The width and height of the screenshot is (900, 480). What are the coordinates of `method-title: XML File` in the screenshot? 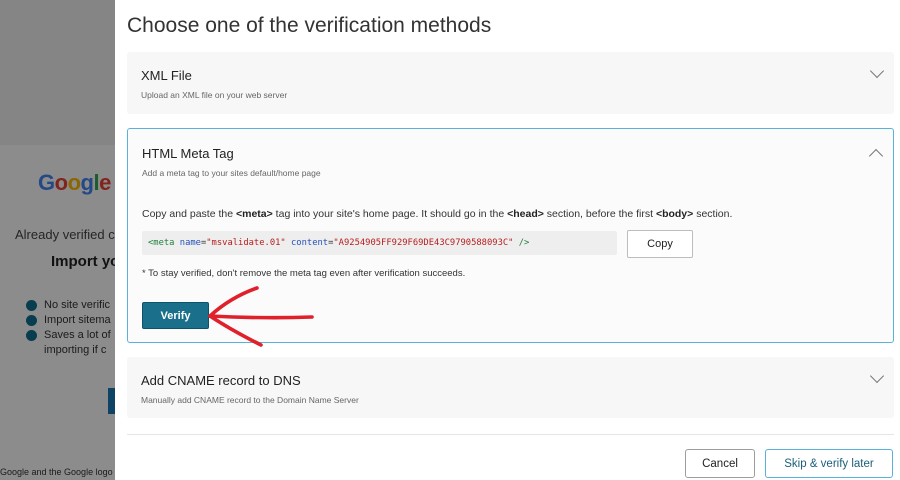 It's located at (166, 75).